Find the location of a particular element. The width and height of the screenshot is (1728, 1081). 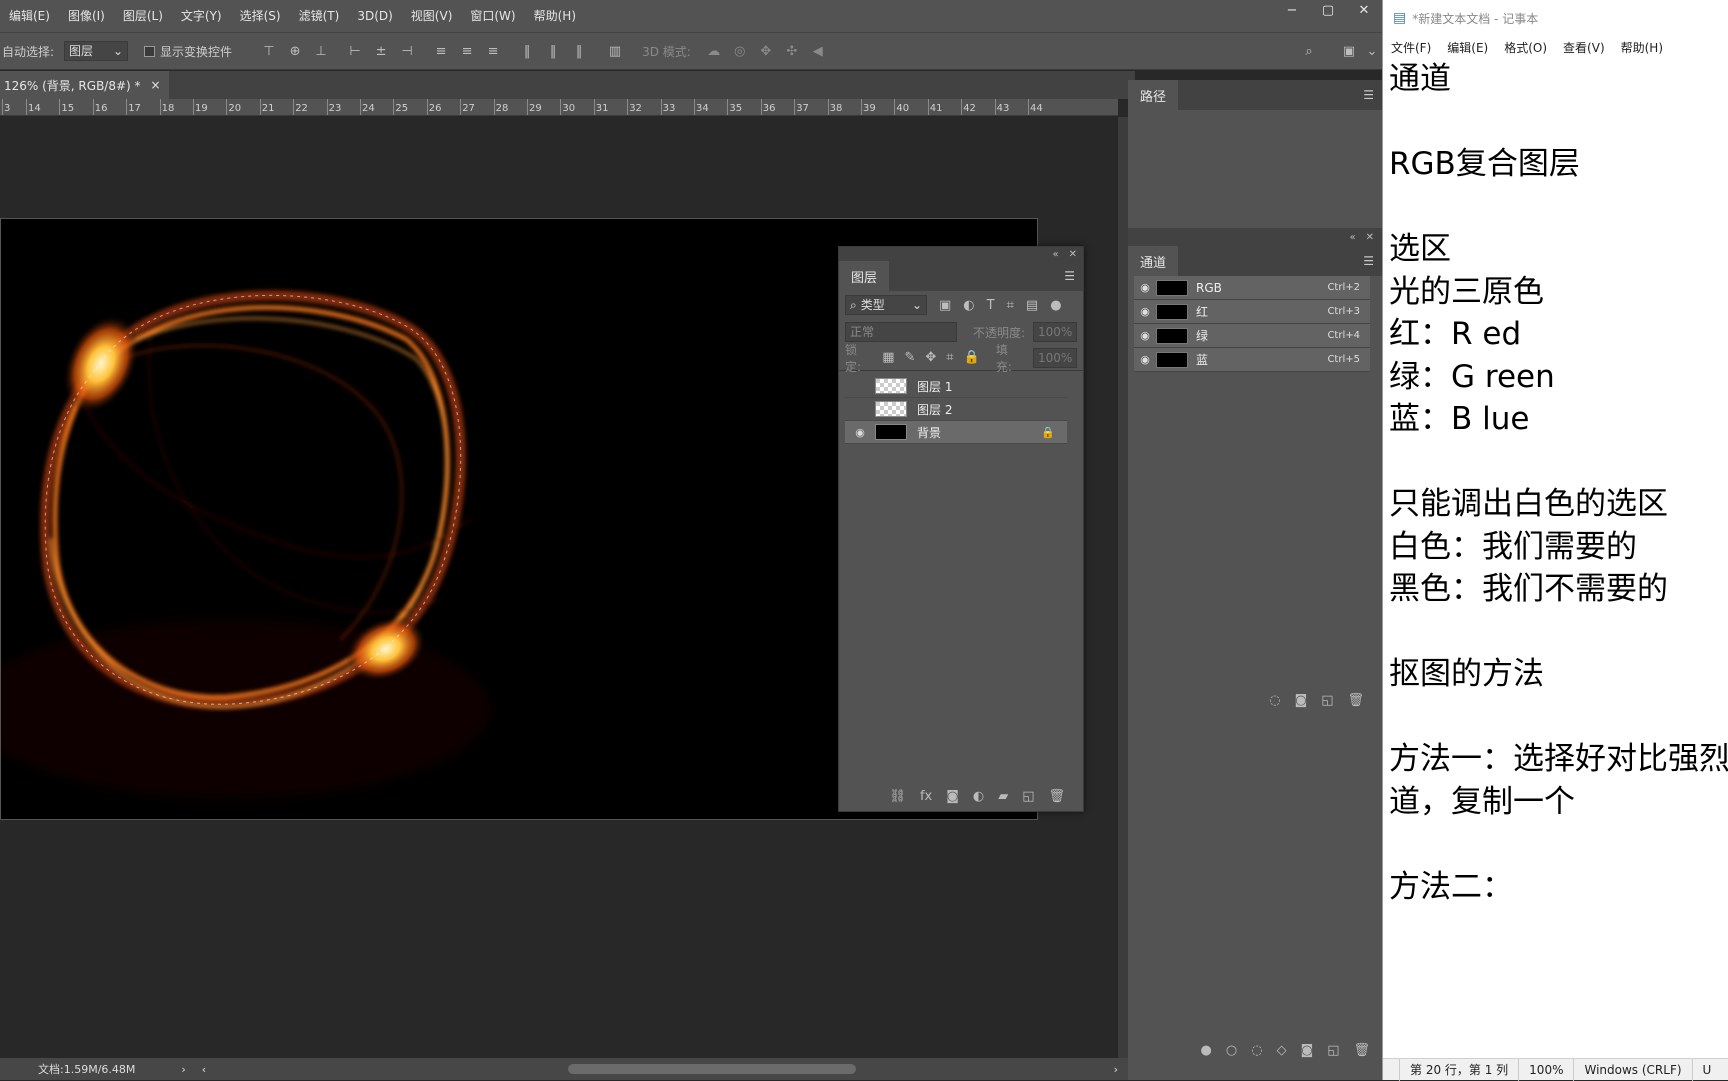

distribute-hcenter-icon: ‖ is located at coordinates (553, 51).